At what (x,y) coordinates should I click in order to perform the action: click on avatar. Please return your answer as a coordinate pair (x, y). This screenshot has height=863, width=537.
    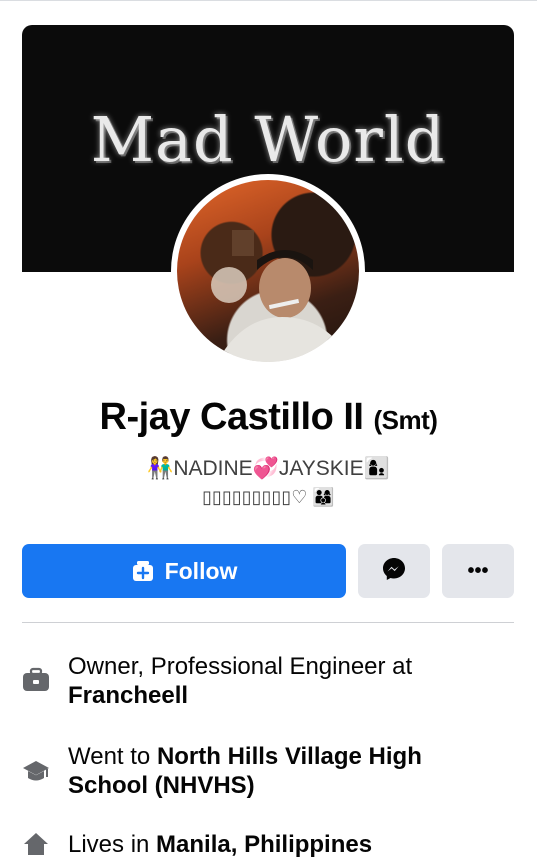
    Looking at the image, I should click on (268, 271).